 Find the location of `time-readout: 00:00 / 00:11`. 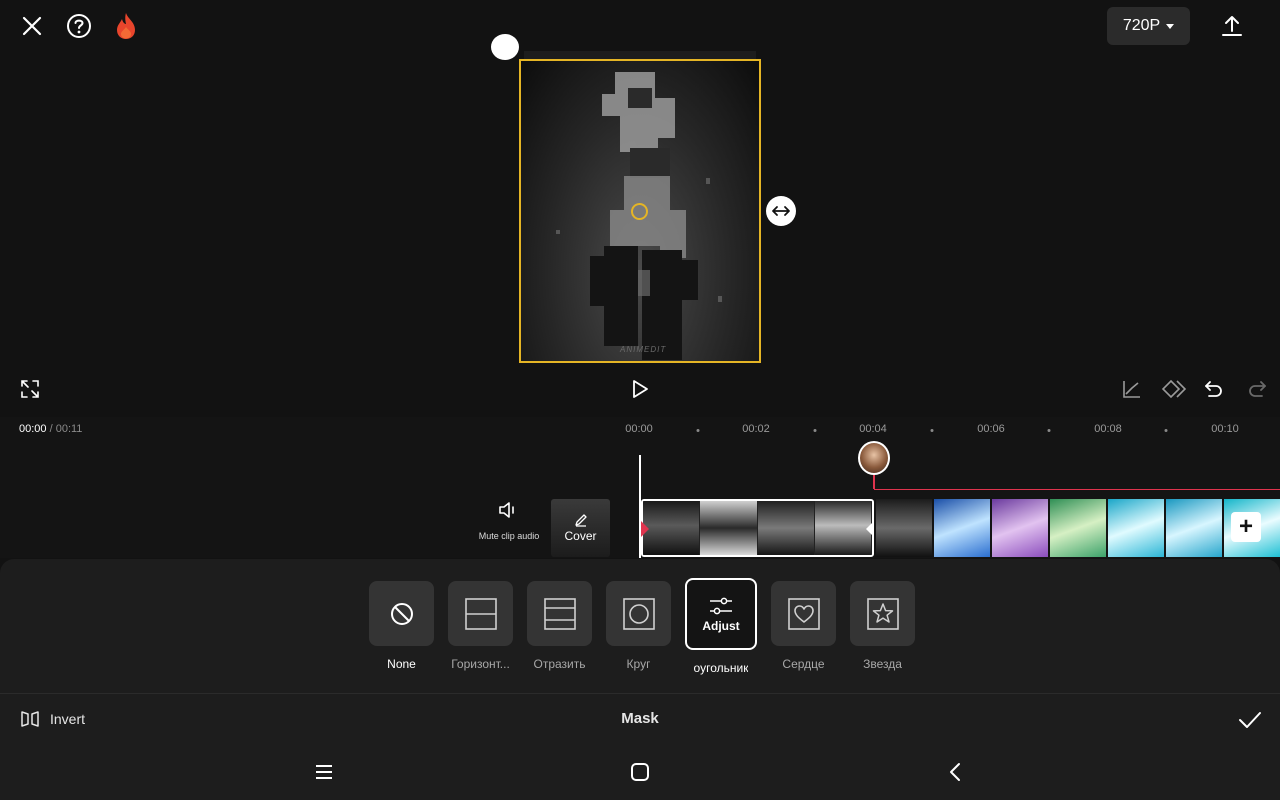

time-readout: 00:00 / 00:11 is located at coordinates (50, 429).